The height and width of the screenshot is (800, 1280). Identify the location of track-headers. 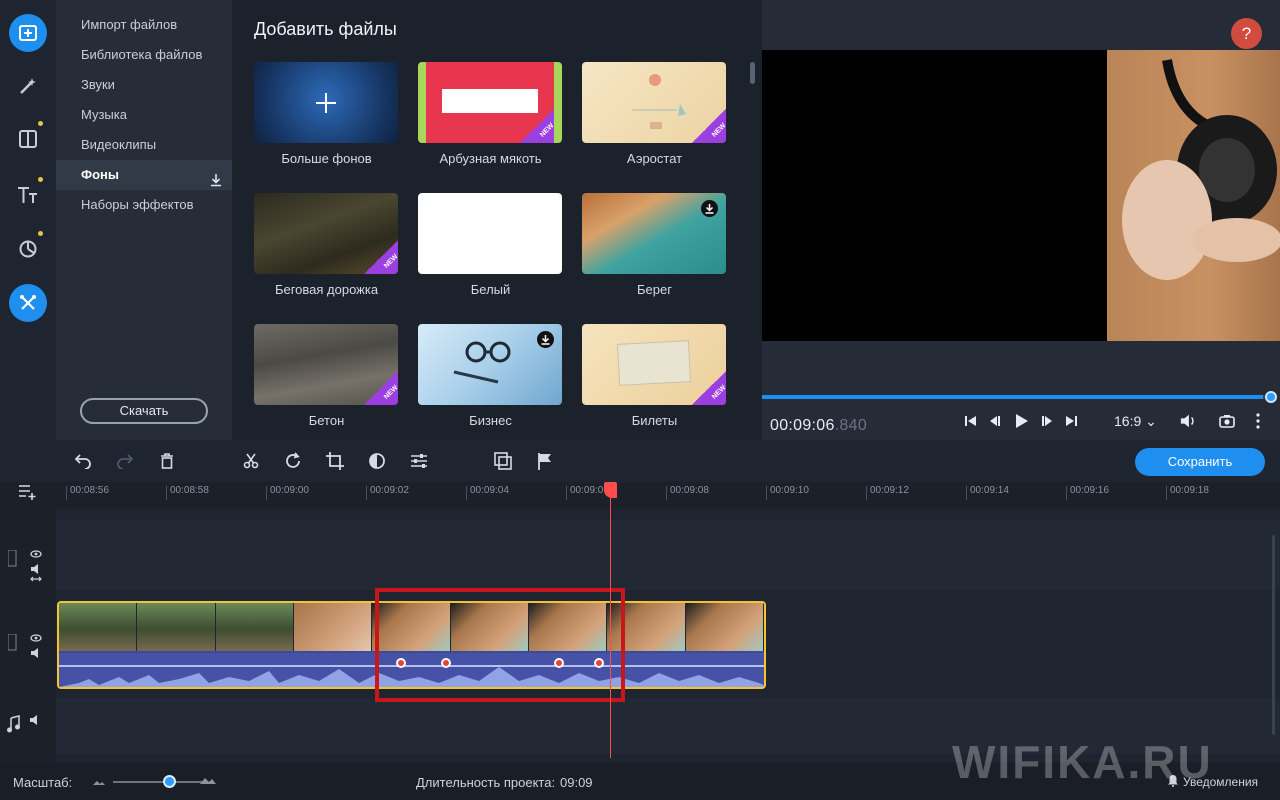
(28, 622).